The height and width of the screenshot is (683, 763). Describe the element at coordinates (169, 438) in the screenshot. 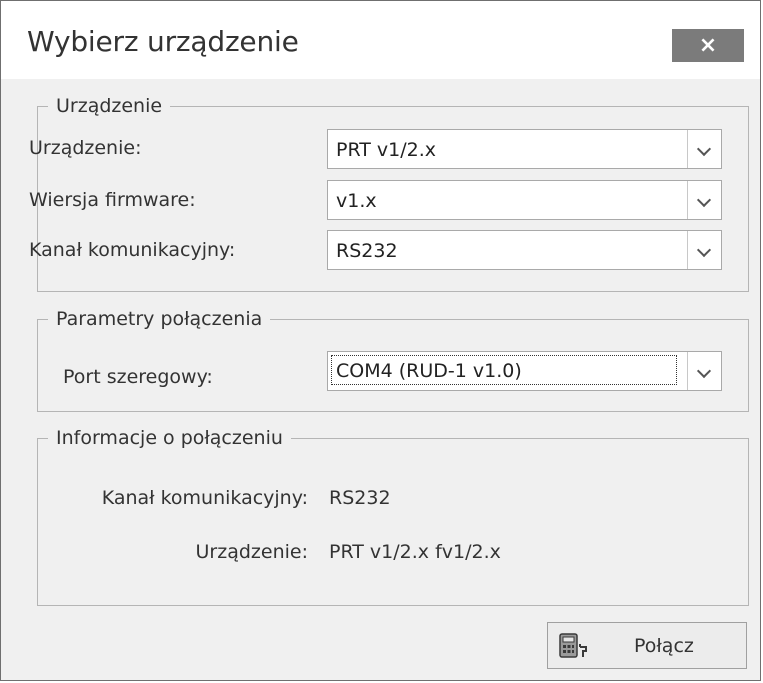

I see `connection-info-title: Informacje o połączeniu` at that location.